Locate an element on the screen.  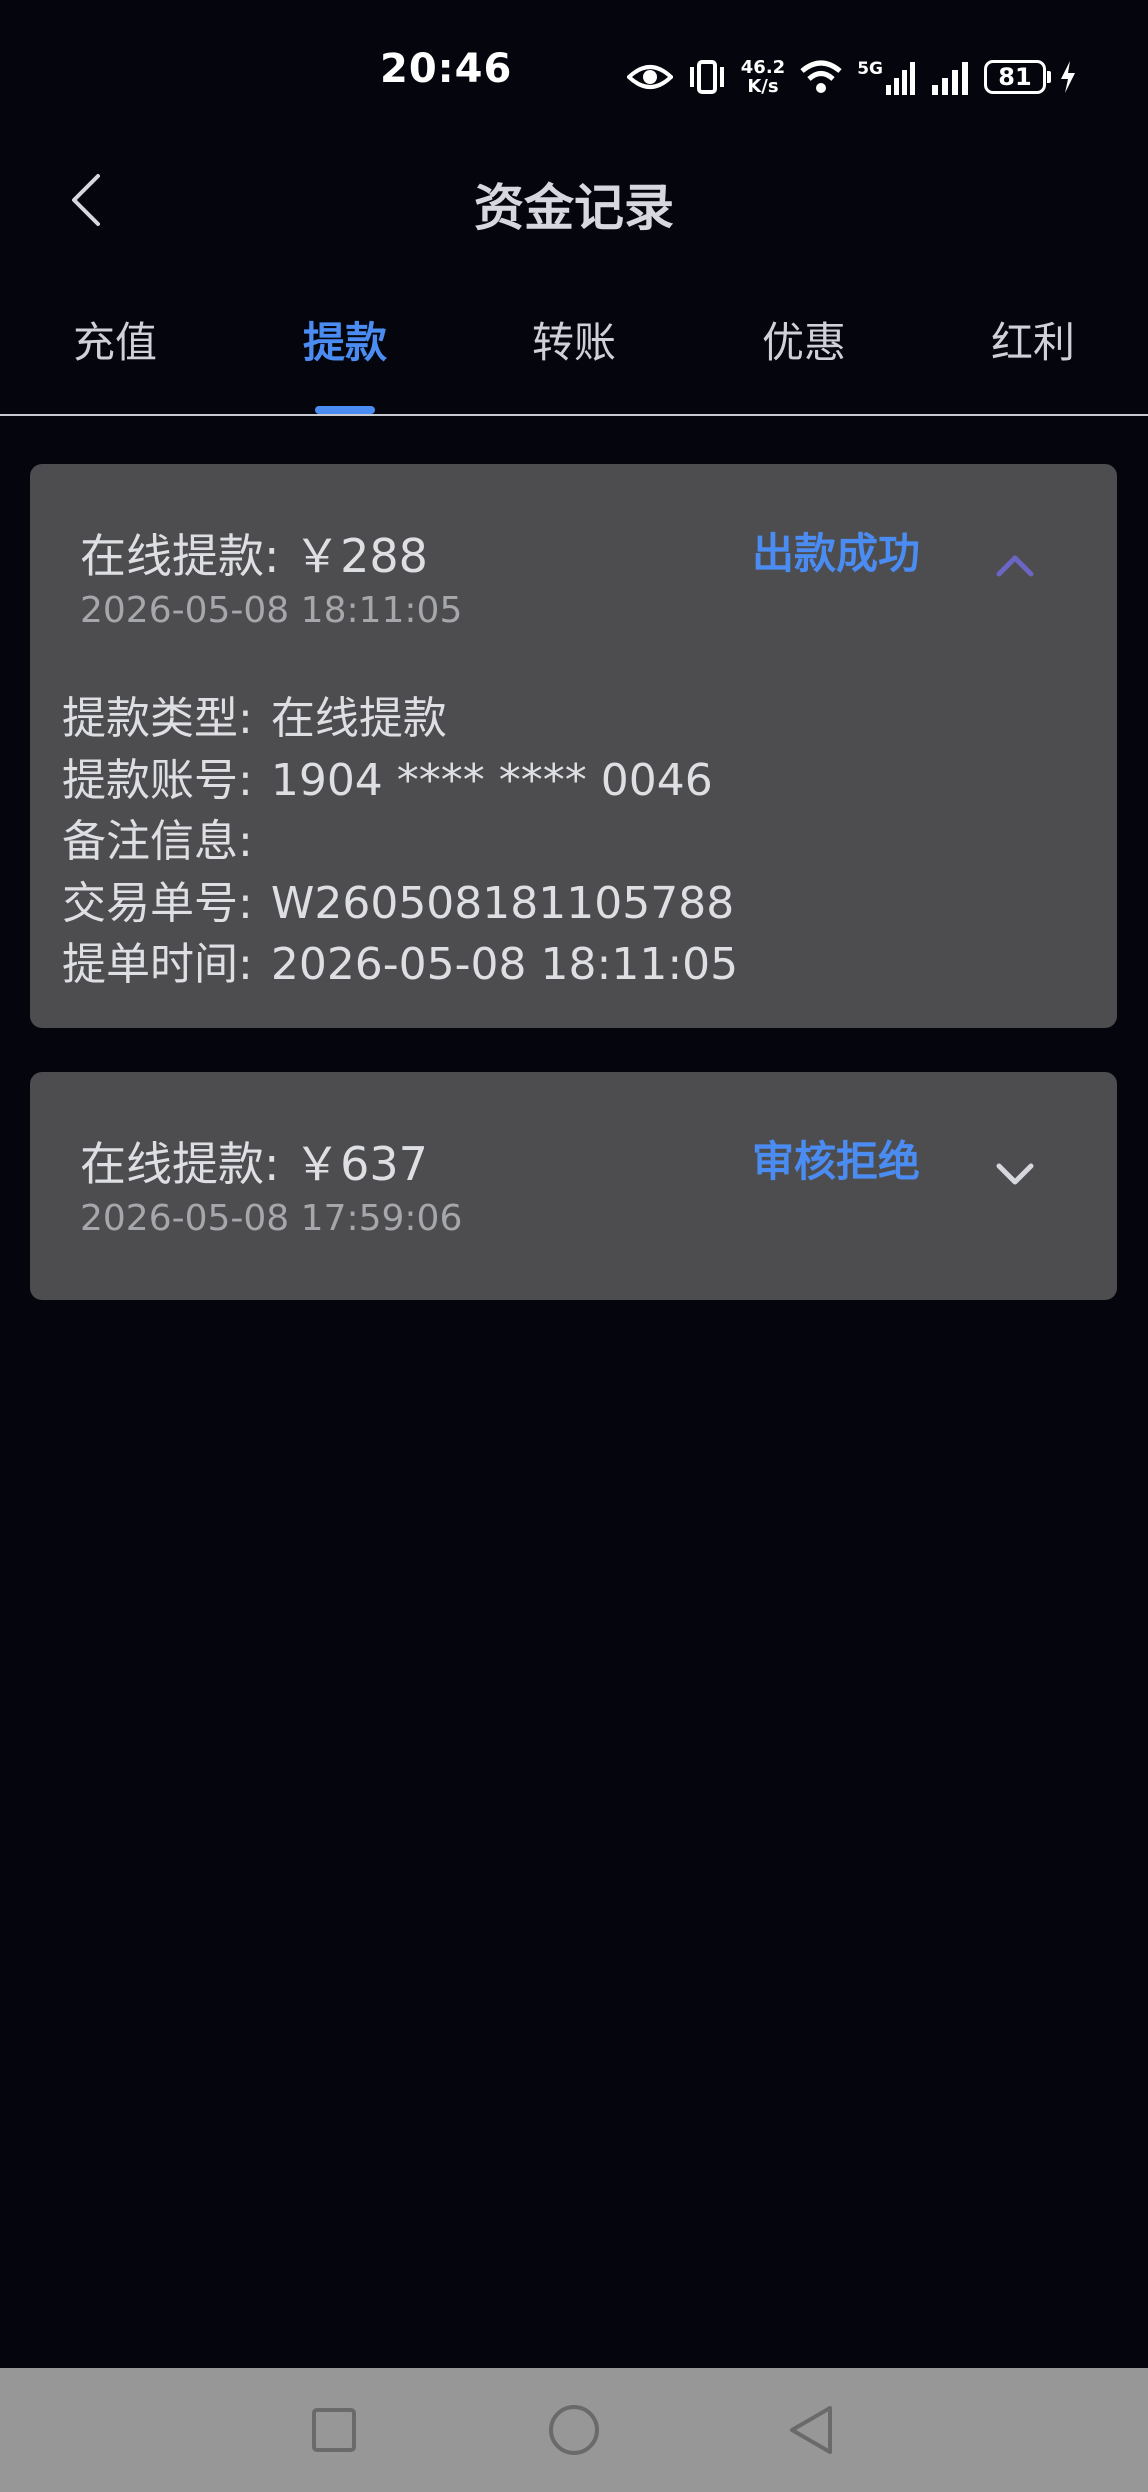
status-time: 20:46 is located at coordinates (446, 69).